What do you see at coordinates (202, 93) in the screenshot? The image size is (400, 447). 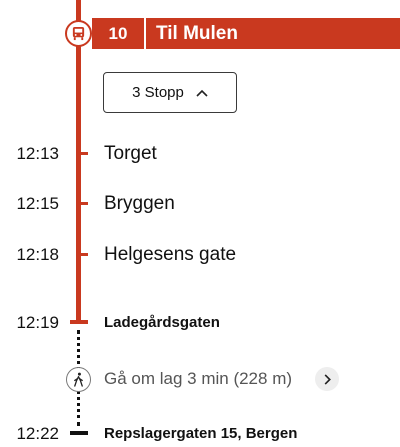 I see `chevron-up-icon` at bounding box center [202, 93].